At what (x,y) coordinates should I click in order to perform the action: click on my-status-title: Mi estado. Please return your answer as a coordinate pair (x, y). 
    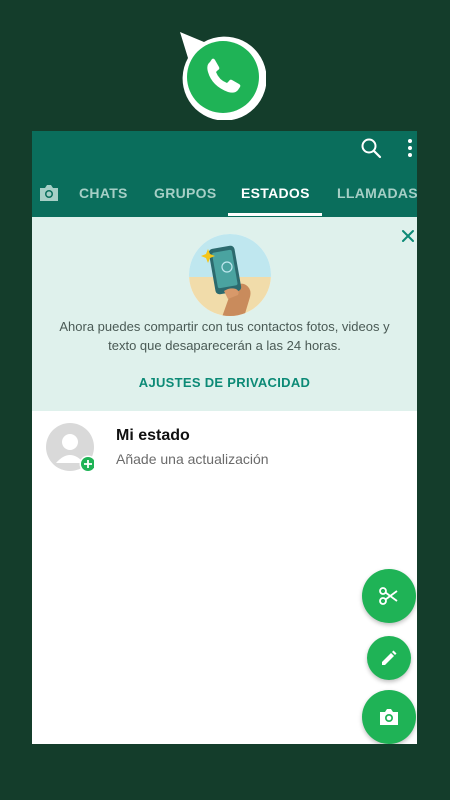
    Looking at the image, I should click on (153, 435).